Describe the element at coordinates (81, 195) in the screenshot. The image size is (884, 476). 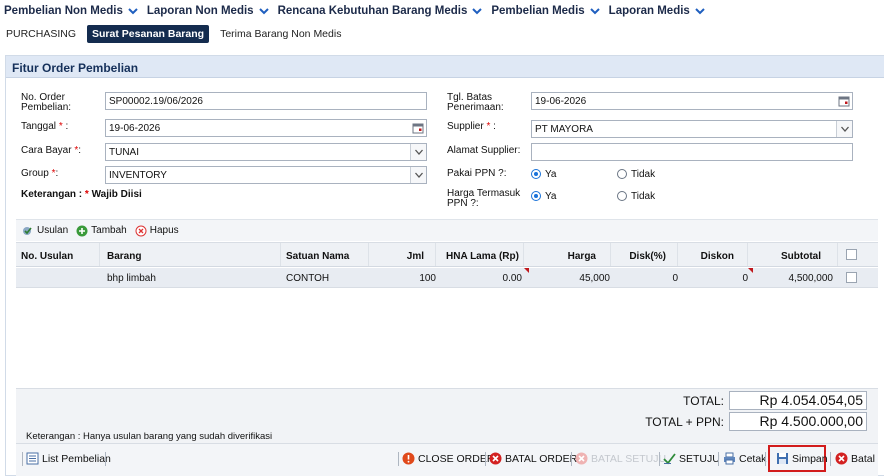
I see `keterangan-wajib: Keterangan : * Wajib Diisi` at that location.